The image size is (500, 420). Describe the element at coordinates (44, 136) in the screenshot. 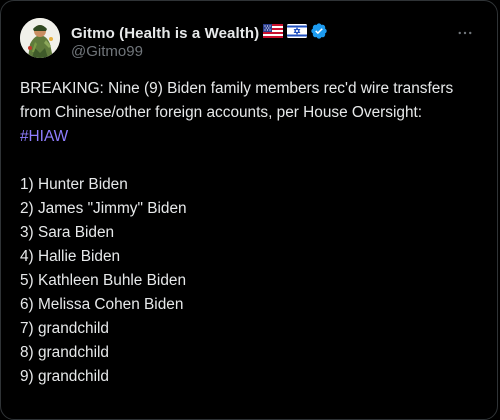

I see `hashtag-link: #HIAW` at that location.